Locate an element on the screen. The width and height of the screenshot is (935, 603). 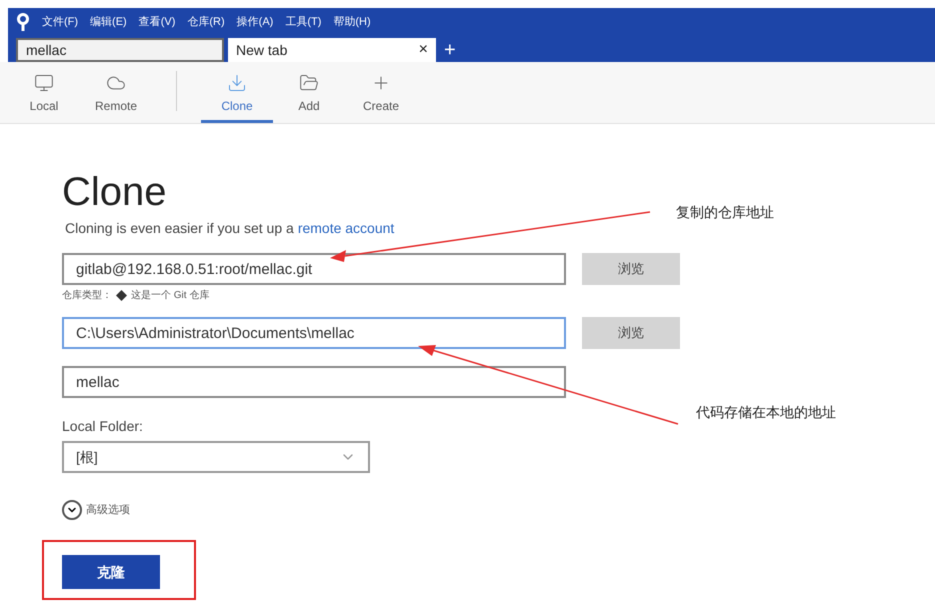
name-field: mellac is located at coordinates (314, 382).